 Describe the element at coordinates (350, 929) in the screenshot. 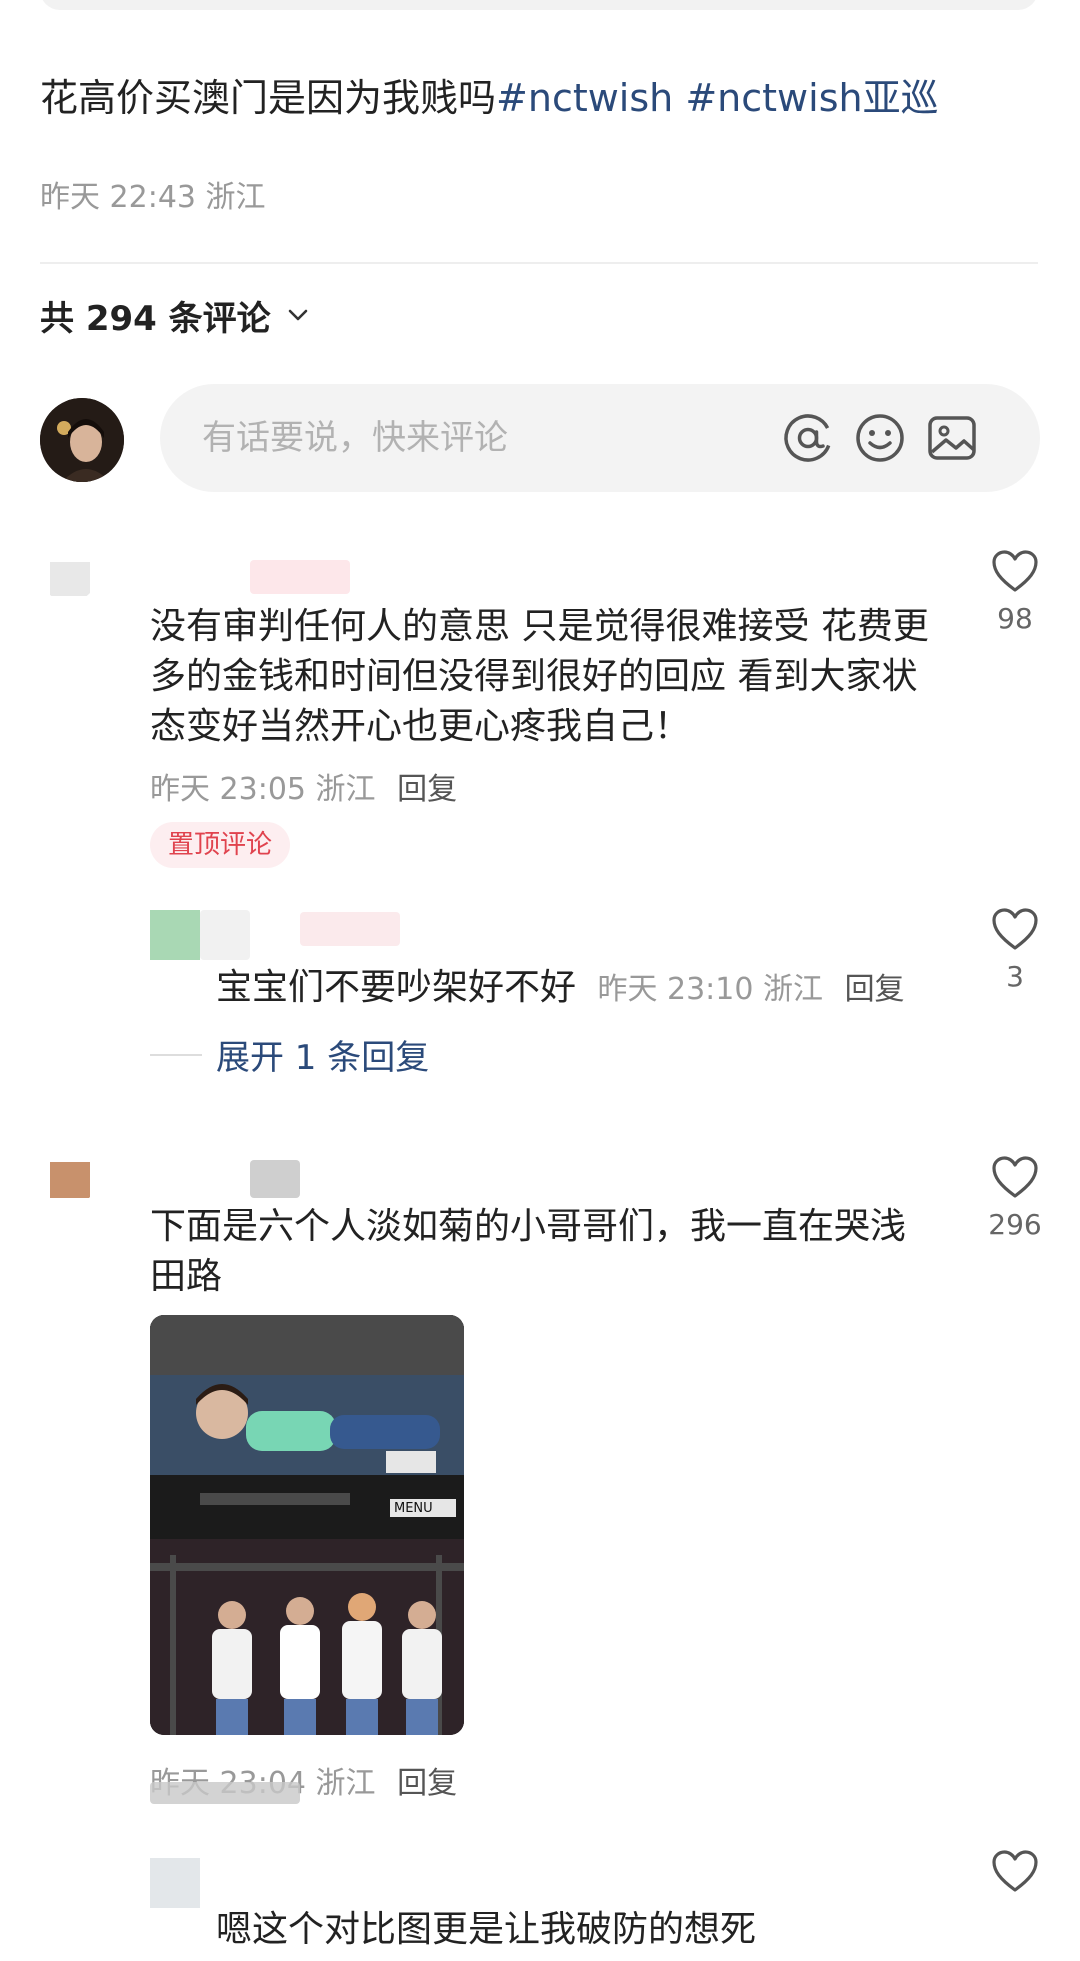

I see `reply-name` at that location.